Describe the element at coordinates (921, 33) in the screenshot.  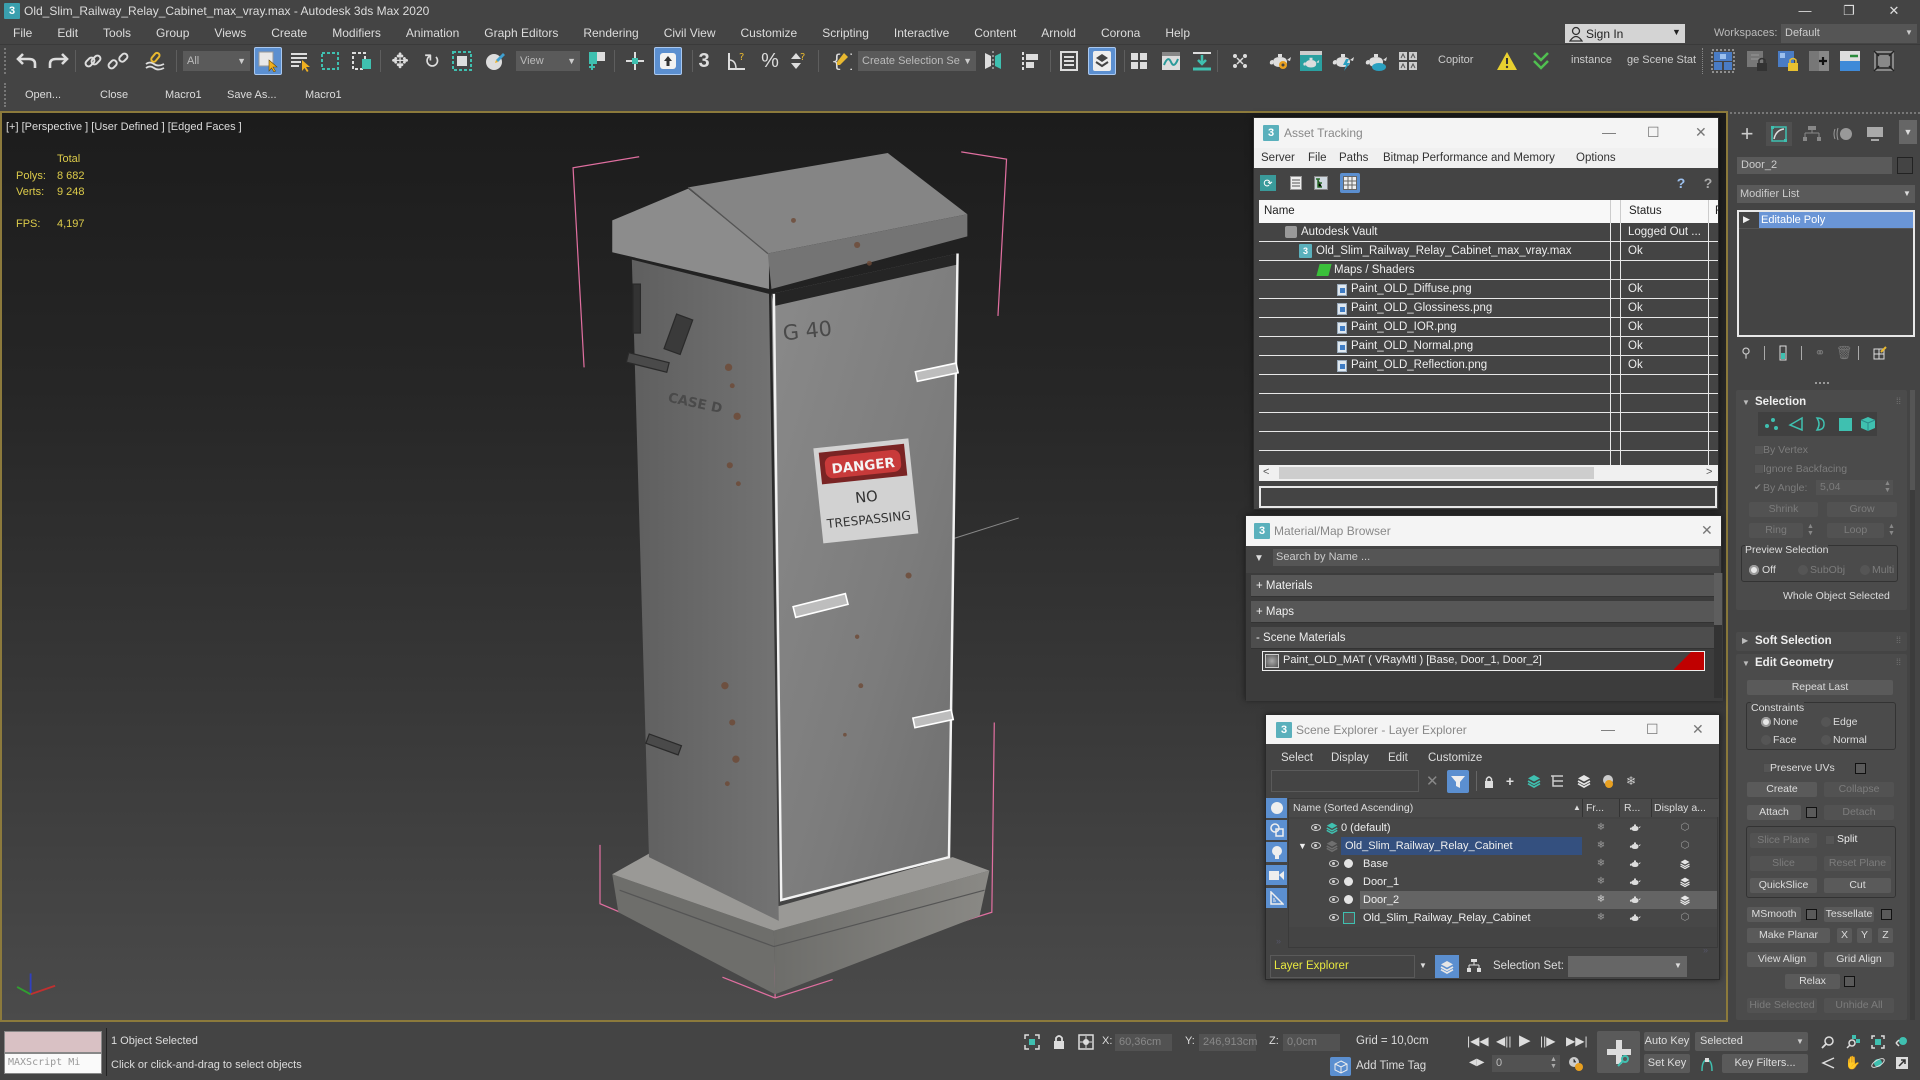
I see `menu-interactive: Interactive` at that location.